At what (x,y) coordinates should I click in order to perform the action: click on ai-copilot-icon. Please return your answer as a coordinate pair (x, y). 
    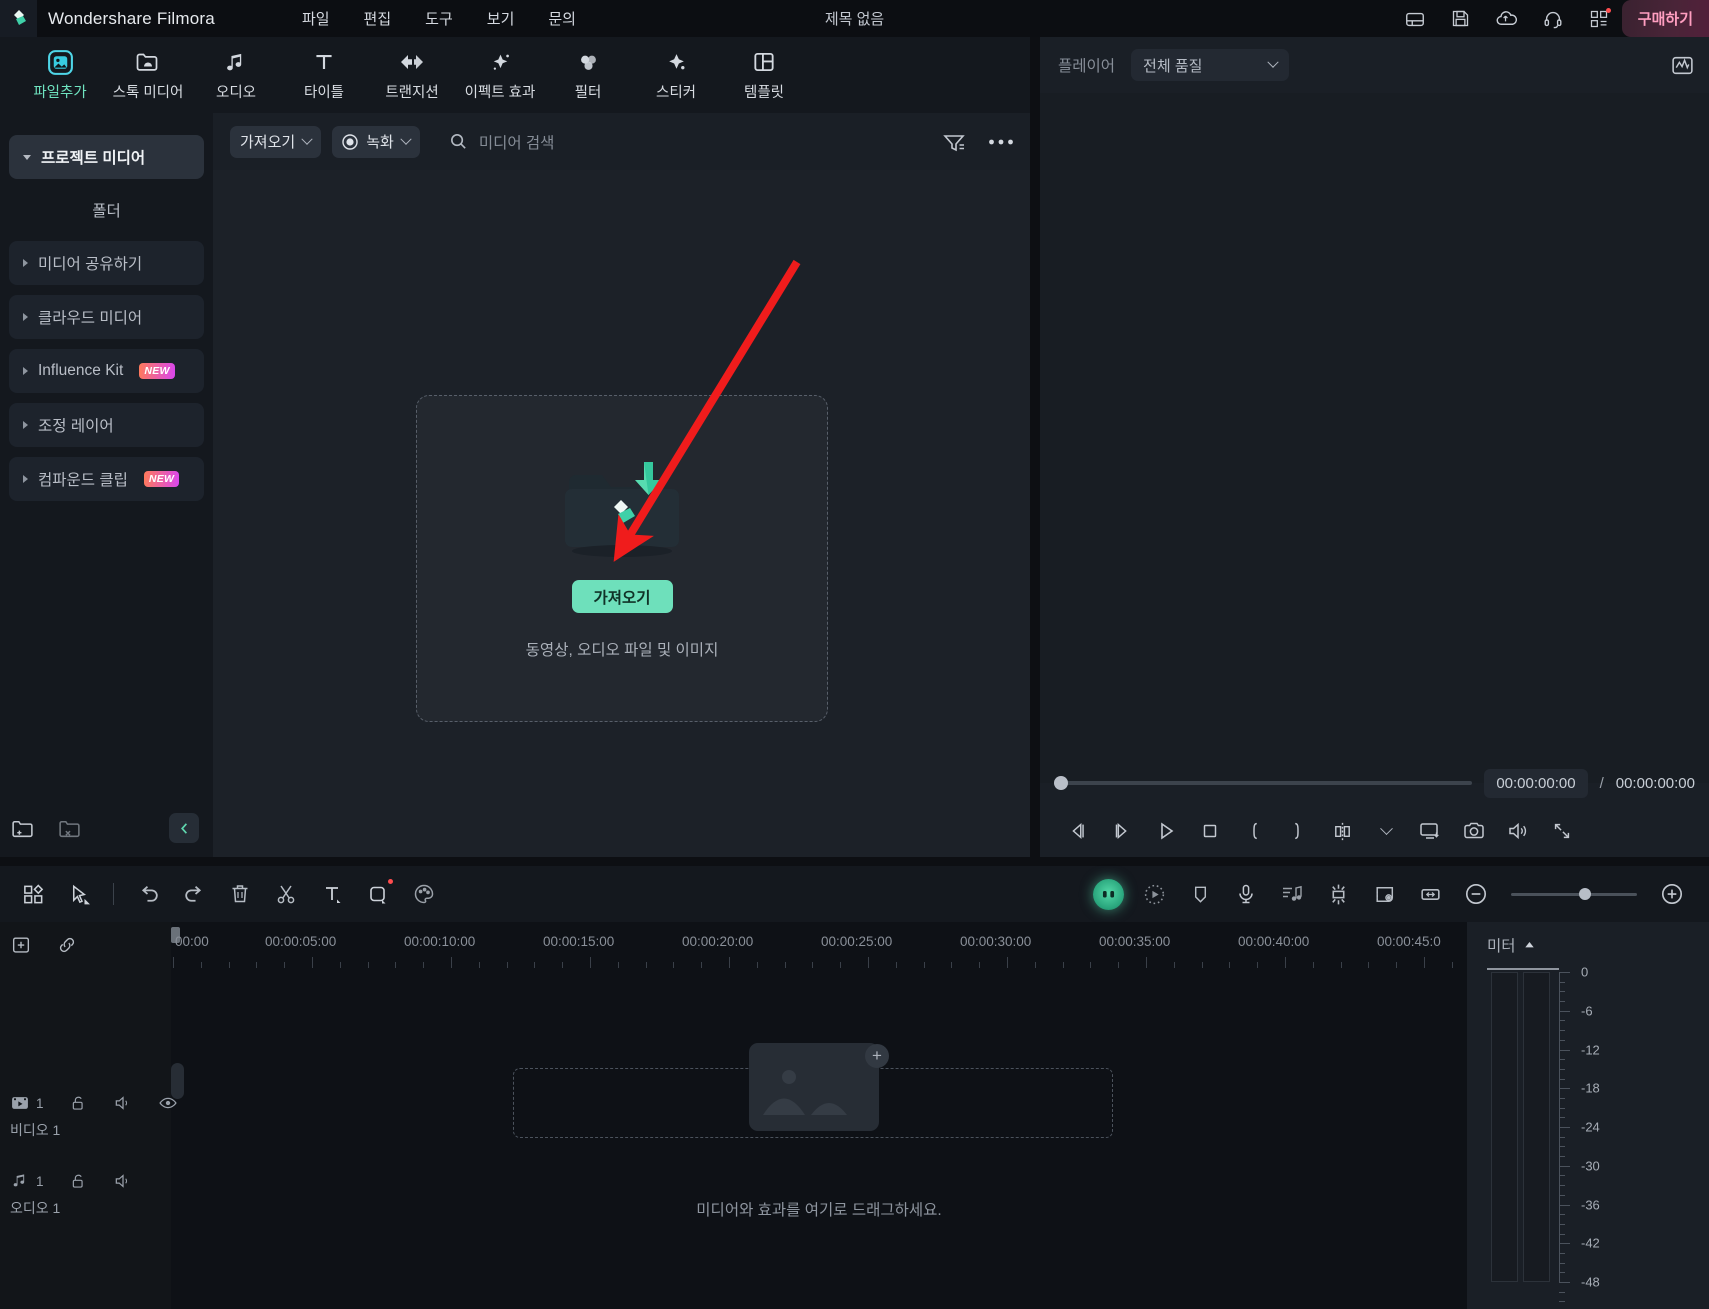
    Looking at the image, I should click on (1108, 894).